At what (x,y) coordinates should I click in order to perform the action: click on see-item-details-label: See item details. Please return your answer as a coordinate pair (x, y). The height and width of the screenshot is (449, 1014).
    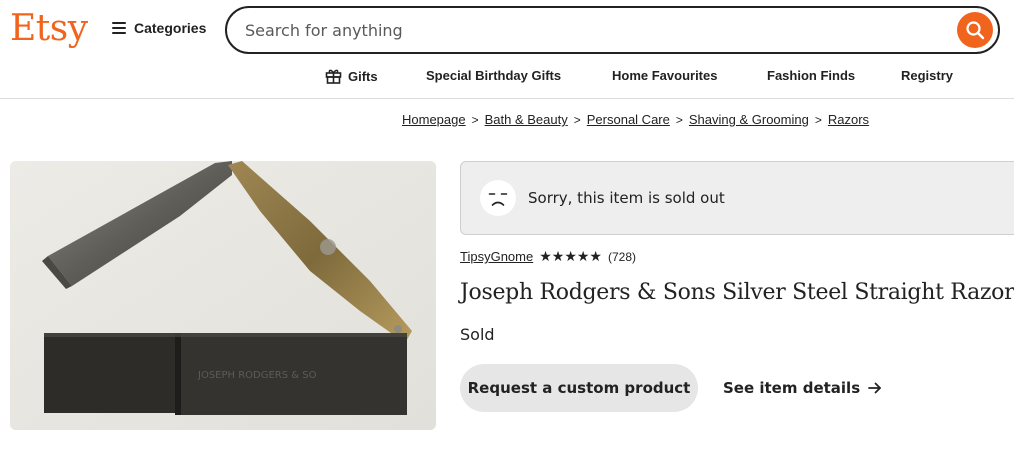
    Looking at the image, I should click on (792, 388).